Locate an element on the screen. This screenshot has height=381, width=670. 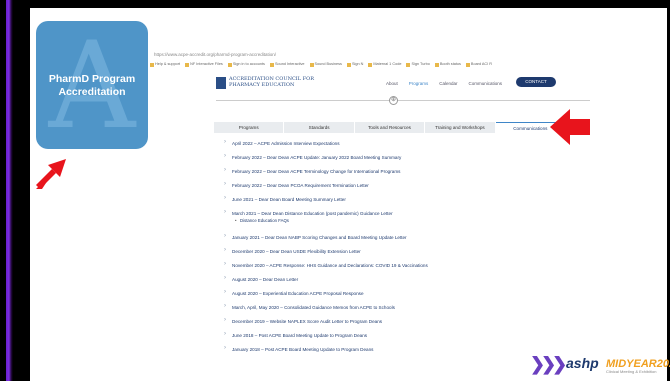
bookmark-item: Sound Business is located at coordinates (325, 64).